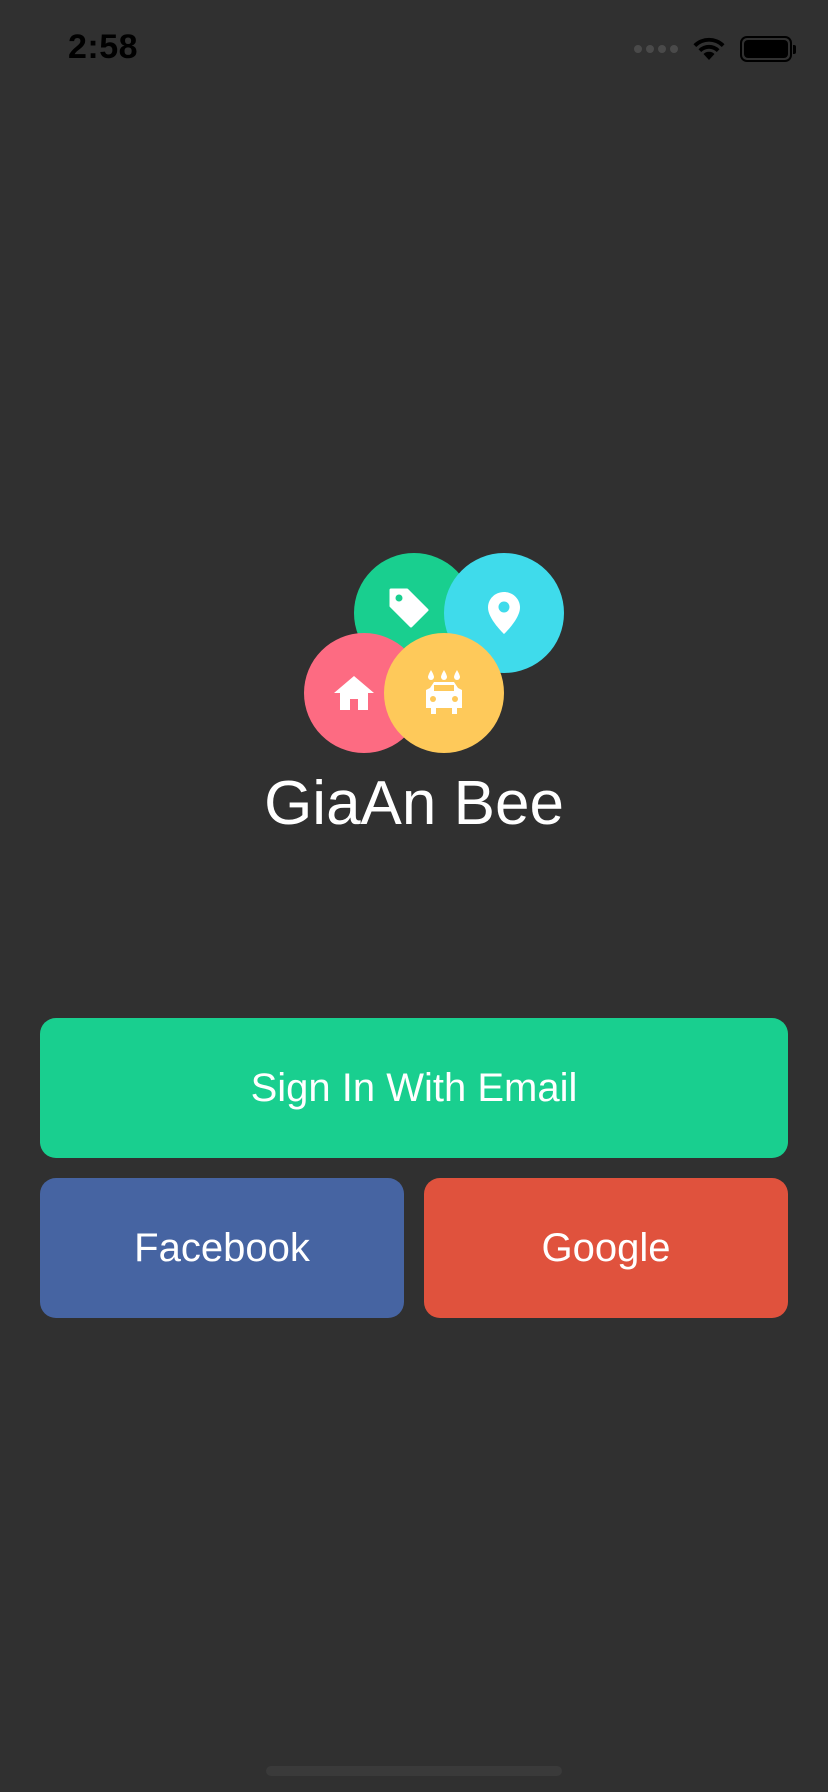  I want to click on logo-circle-car-wash, so click(444, 693).